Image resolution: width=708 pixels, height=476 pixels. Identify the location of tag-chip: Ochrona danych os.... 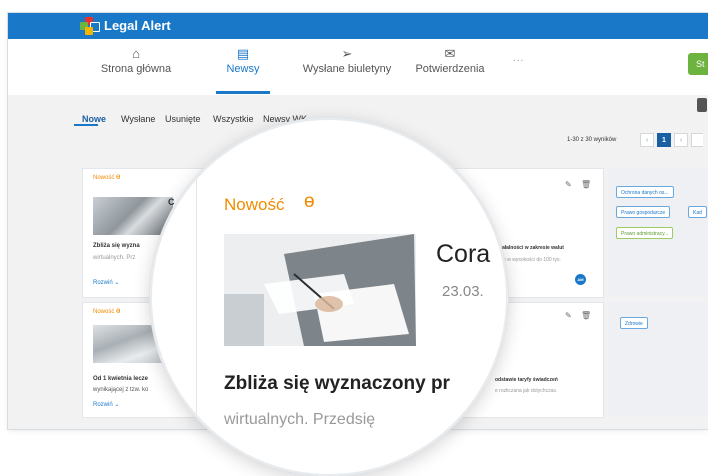
(645, 192).